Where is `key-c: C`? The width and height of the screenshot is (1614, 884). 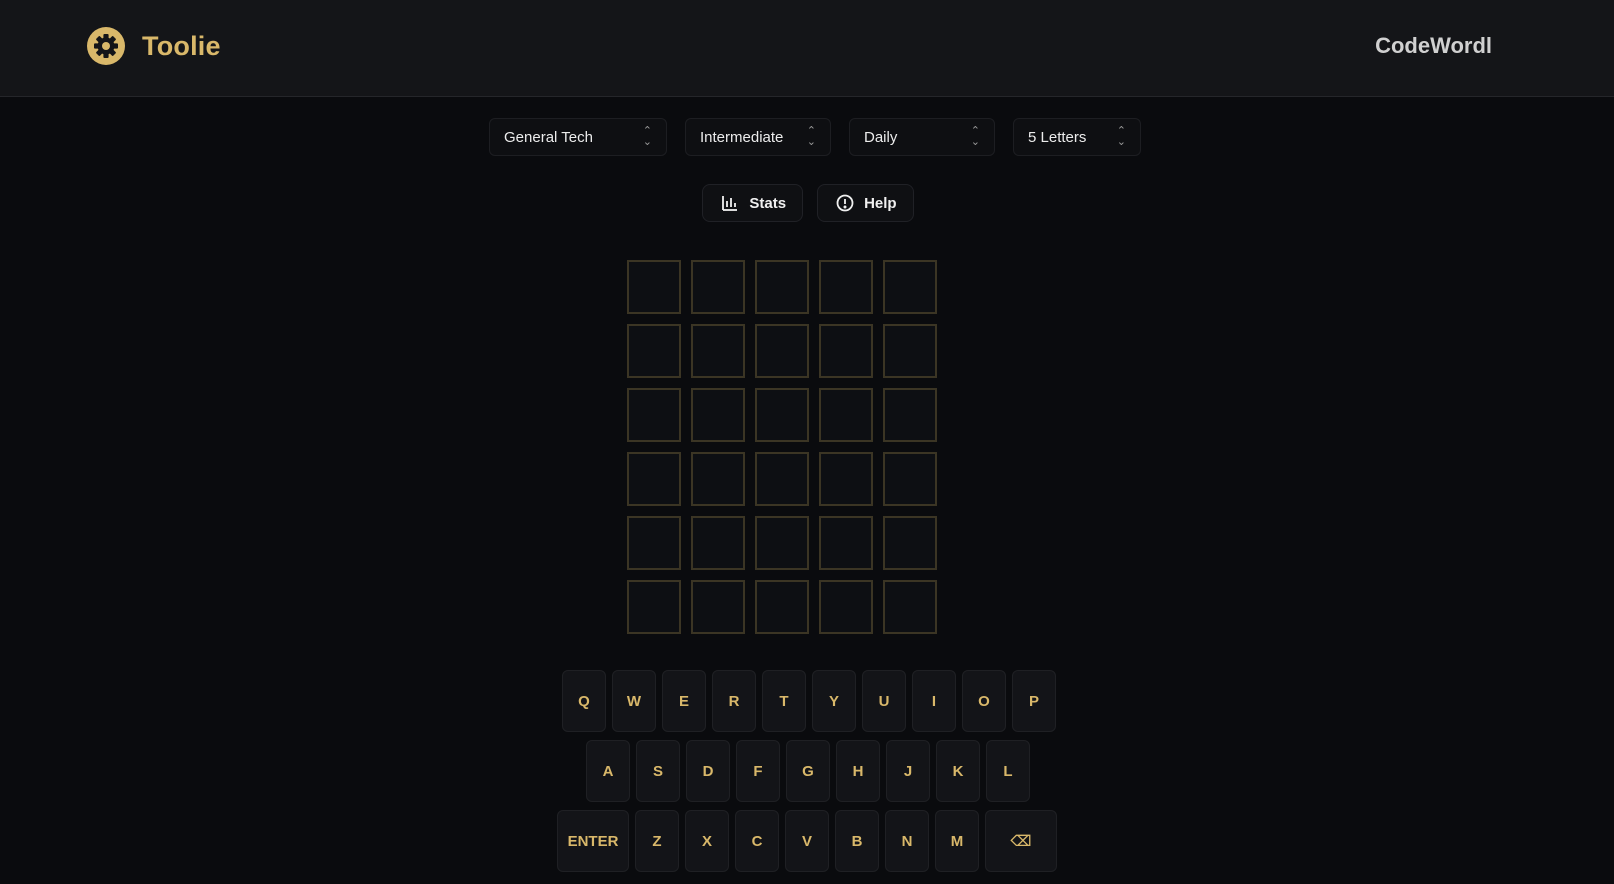 key-c: C is located at coordinates (757, 841).